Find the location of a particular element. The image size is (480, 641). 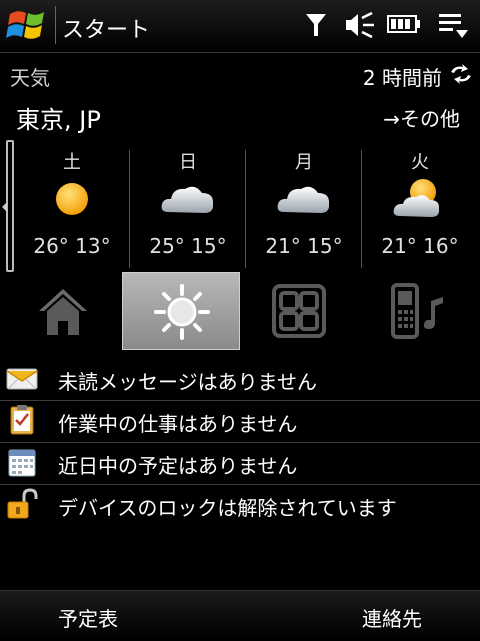

weather-location: 東京, JP is located at coordinates (58, 117).